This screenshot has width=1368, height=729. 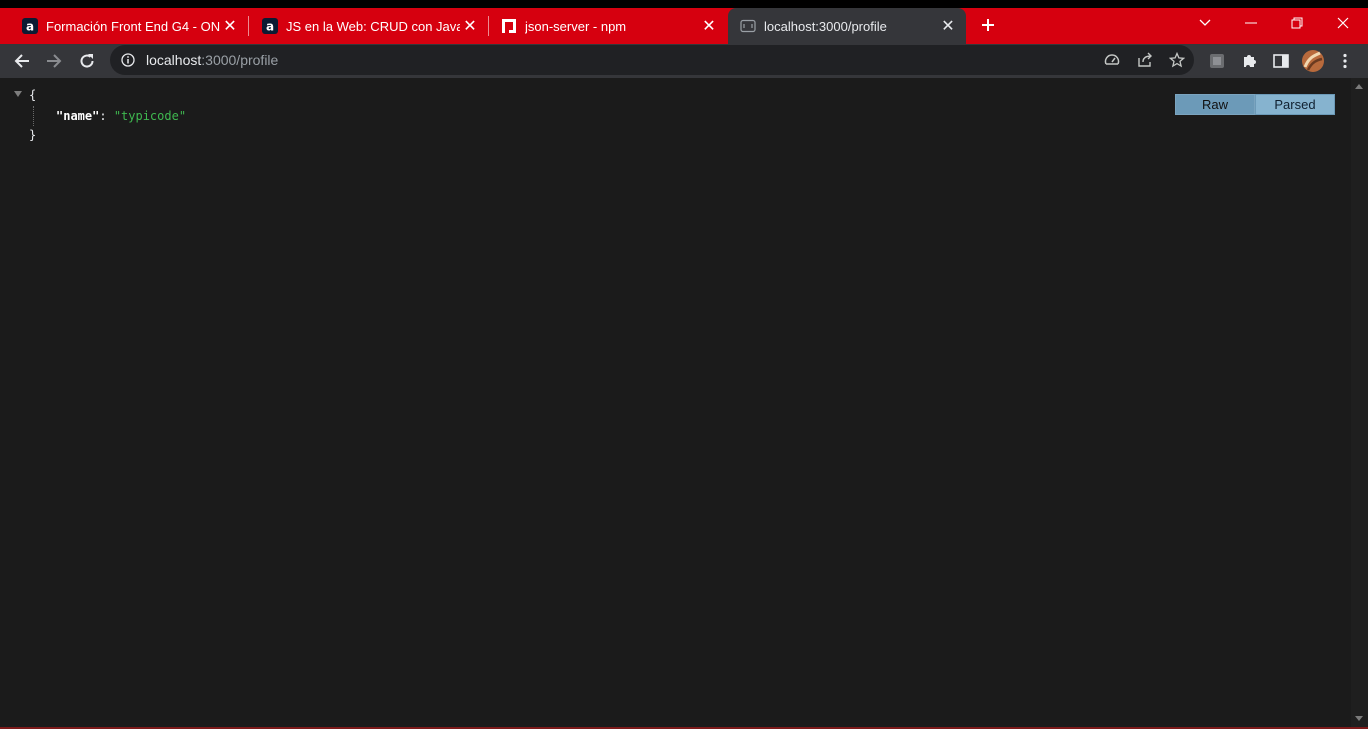 What do you see at coordinates (1177, 60) in the screenshot?
I see `bookmark-star-icon` at bounding box center [1177, 60].